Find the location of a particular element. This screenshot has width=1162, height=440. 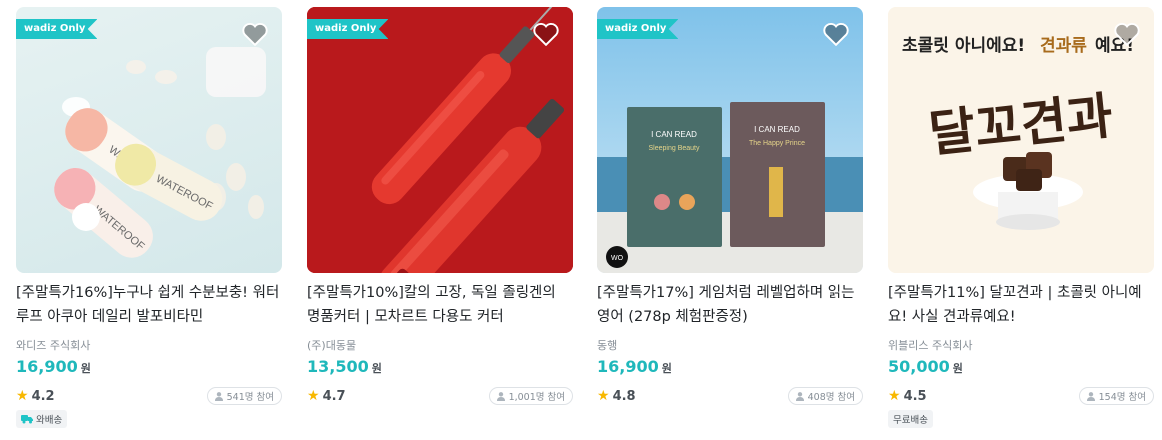

product-image: WATEROOF WATEROOF WATEROOF wadiz Only is located at coordinates (149, 140).